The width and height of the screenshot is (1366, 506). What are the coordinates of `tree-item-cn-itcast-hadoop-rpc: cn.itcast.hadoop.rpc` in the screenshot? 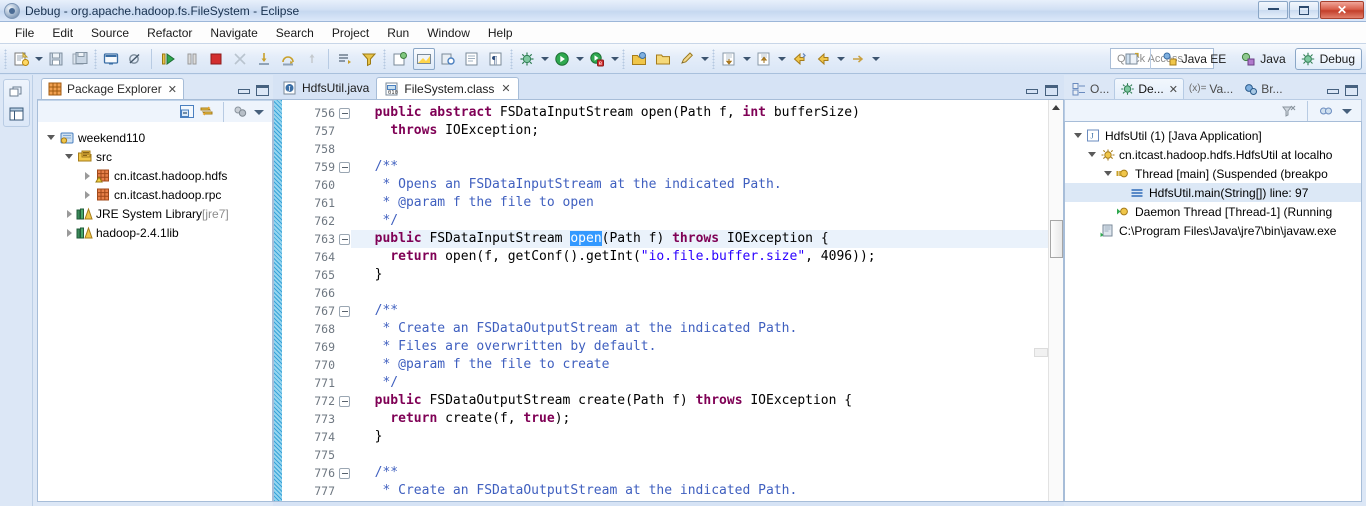 It's located at (155, 194).